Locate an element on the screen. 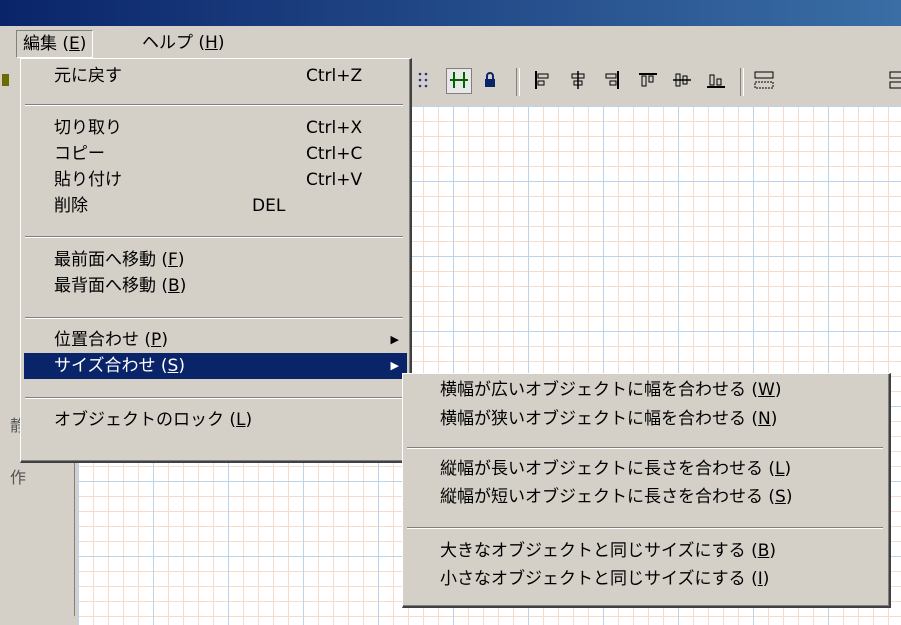 Image resolution: width=901 pixels, height=625 pixels. menu-item-send-back: 最背面へ移動 (B) is located at coordinates (215, 286).